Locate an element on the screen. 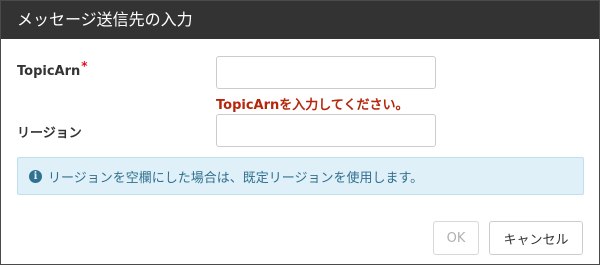 The width and height of the screenshot is (600, 265). topic-arn-label: TopicArn* is located at coordinates (52, 69).